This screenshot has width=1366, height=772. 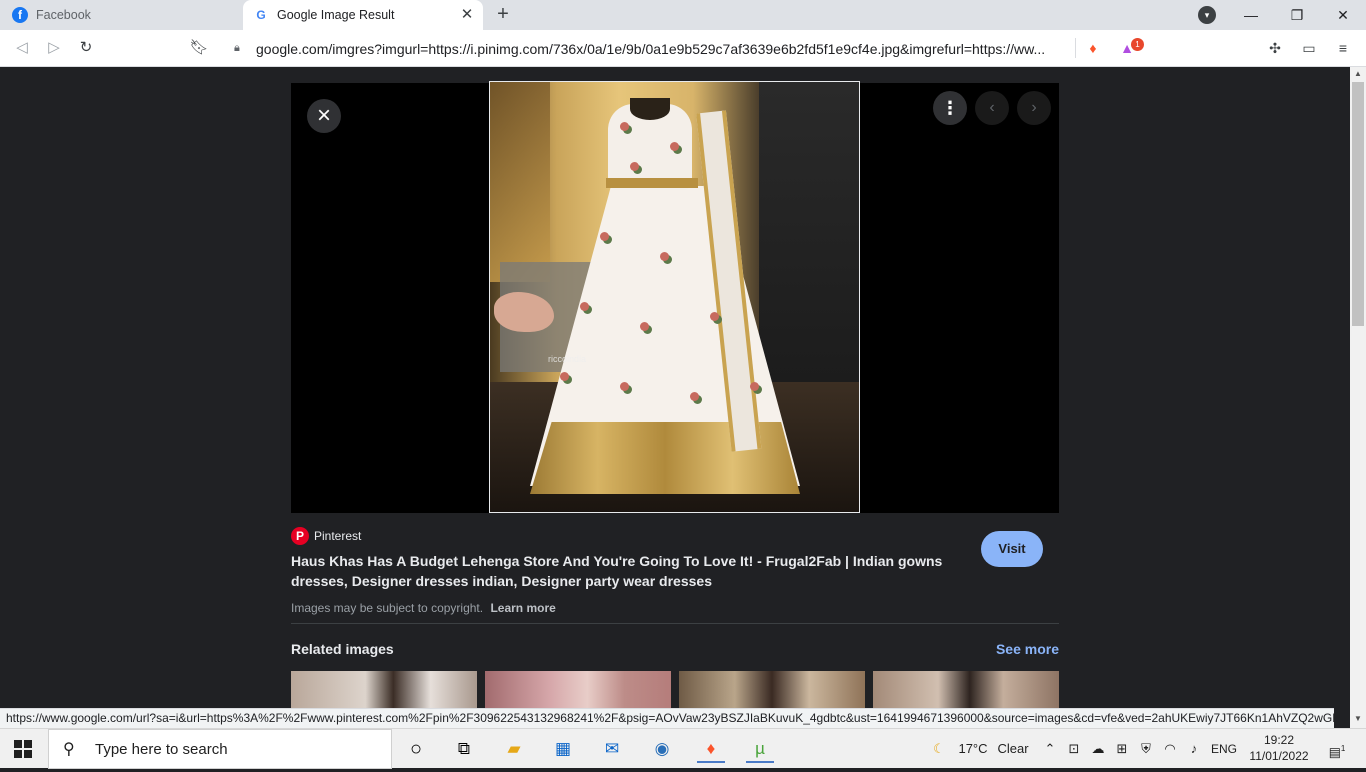 What do you see at coordinates (662, 749) in the screenshot?
I see `app-icon: ◉` at bounding box center [662, 749].